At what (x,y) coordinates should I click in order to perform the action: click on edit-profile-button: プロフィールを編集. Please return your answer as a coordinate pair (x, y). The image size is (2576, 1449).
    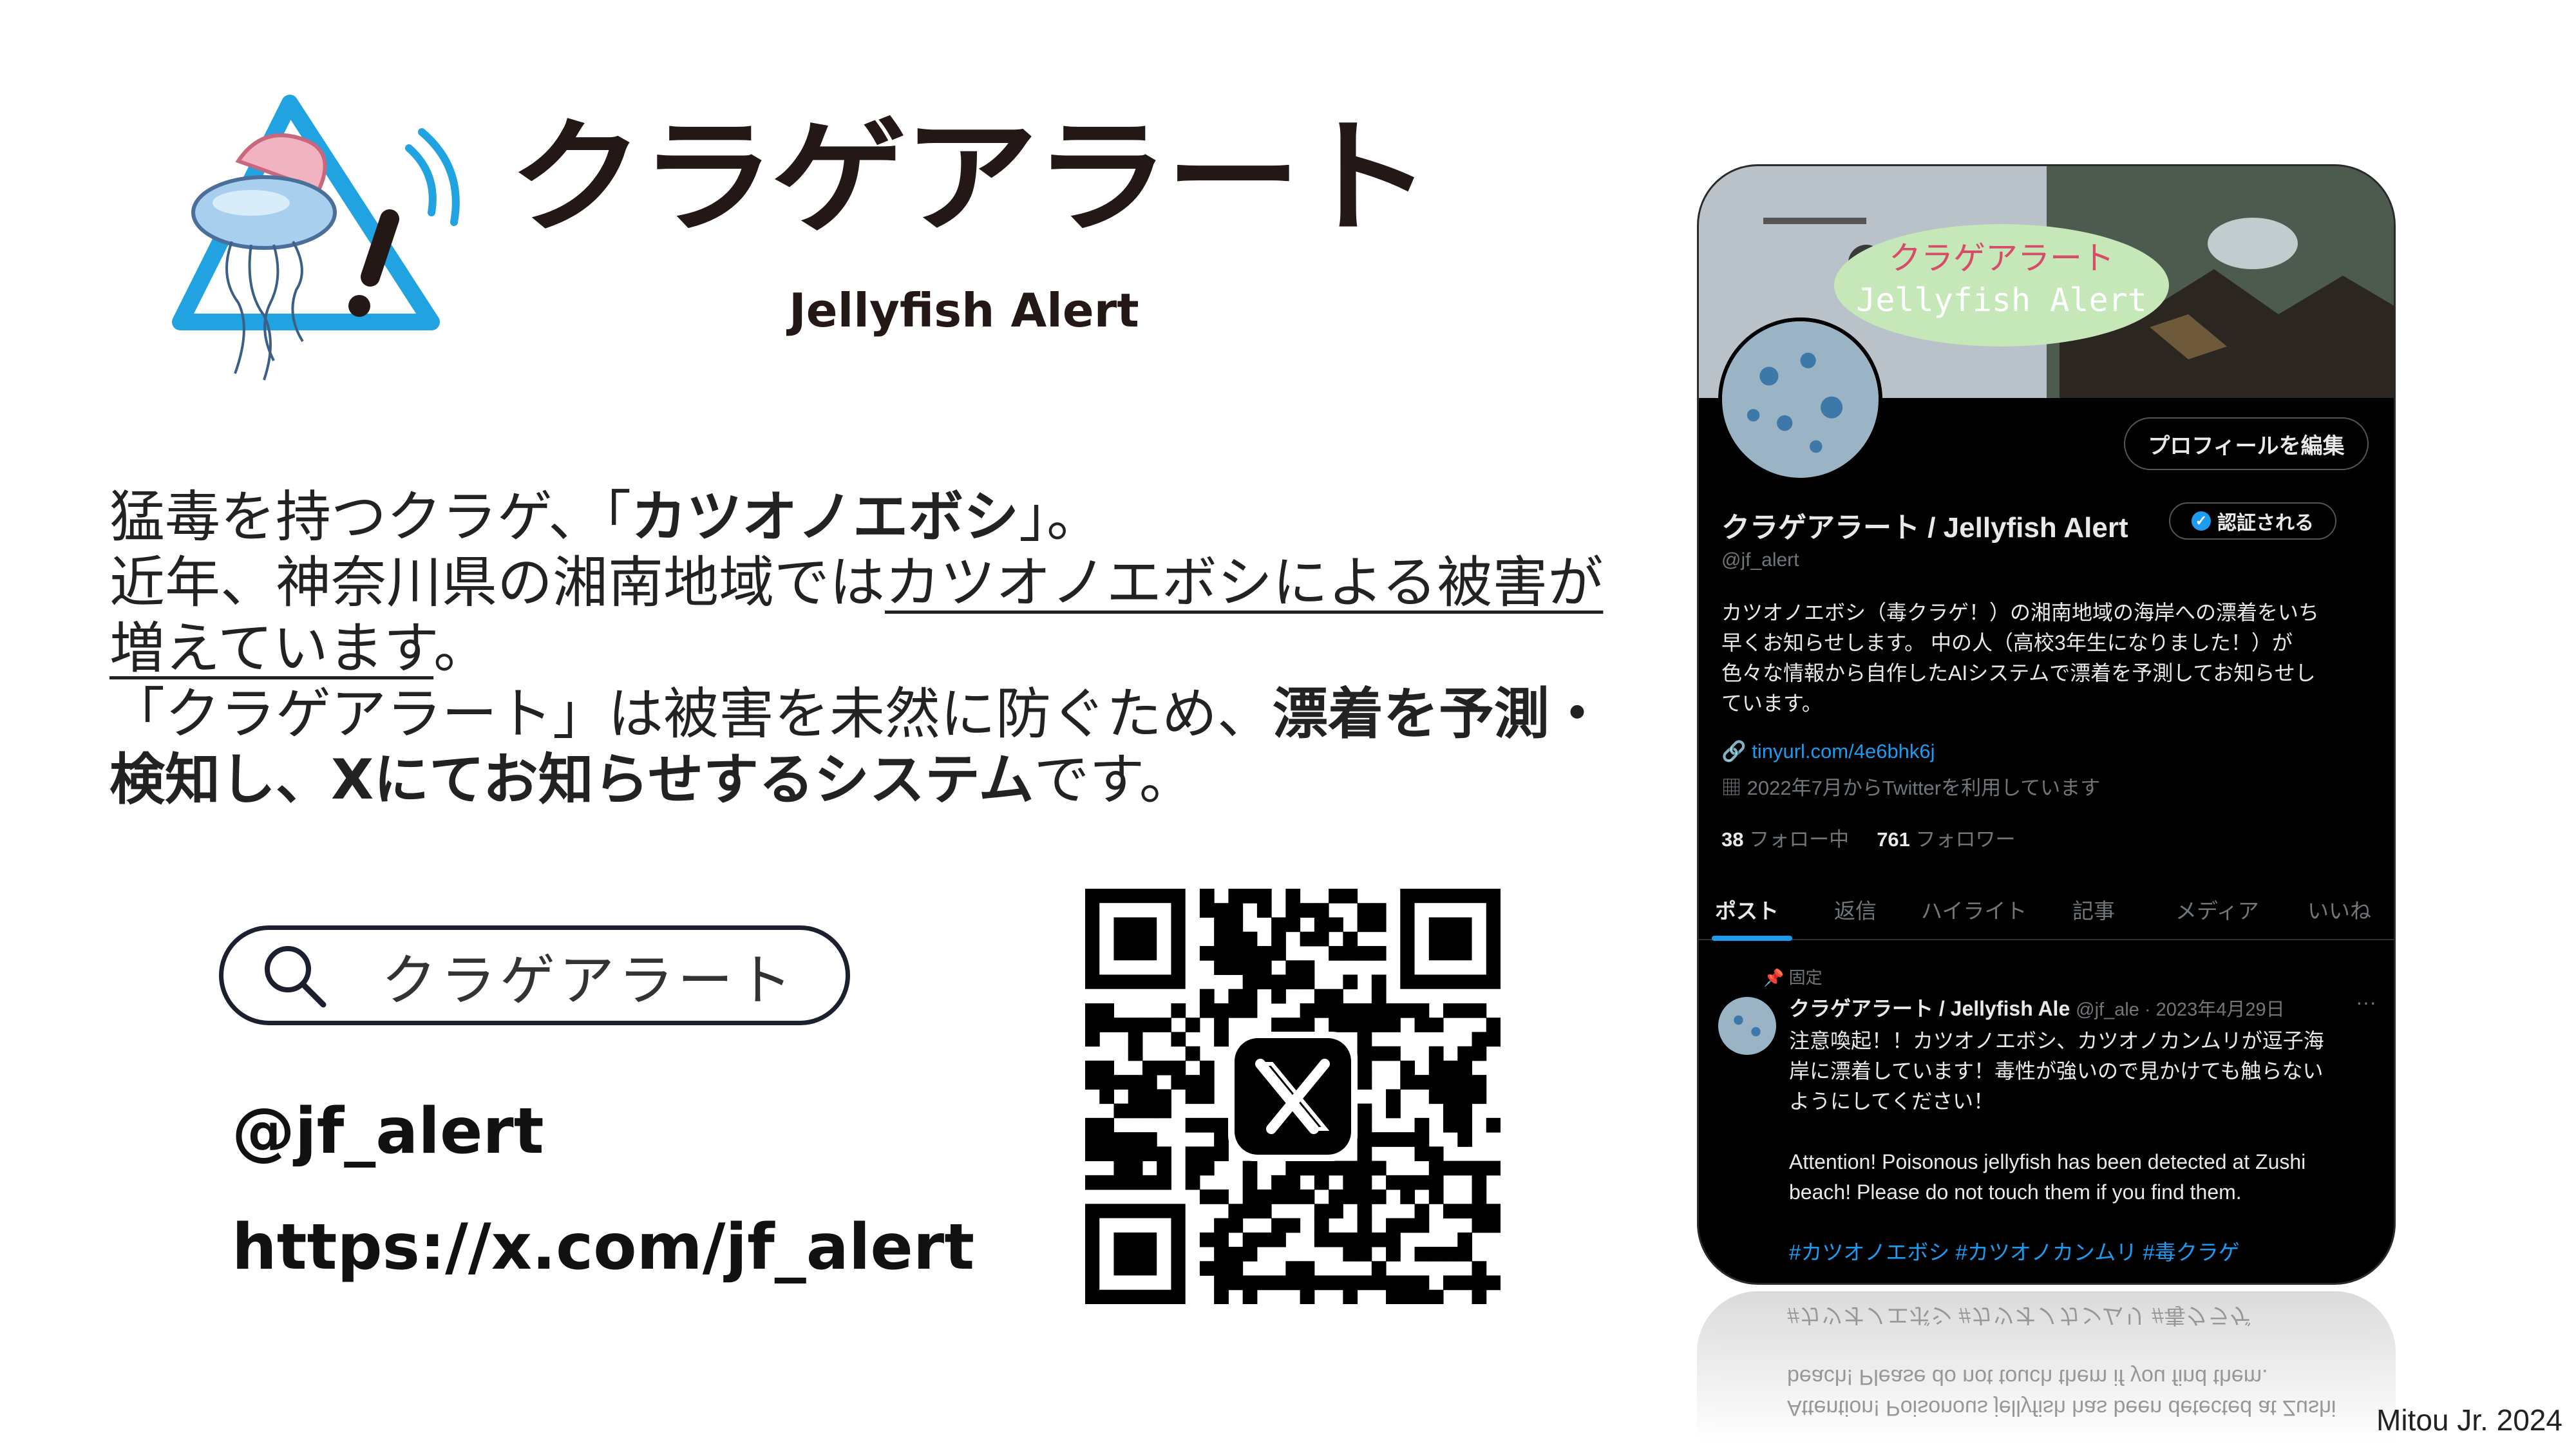
    Looking at the image, I should click on (2246, 444).